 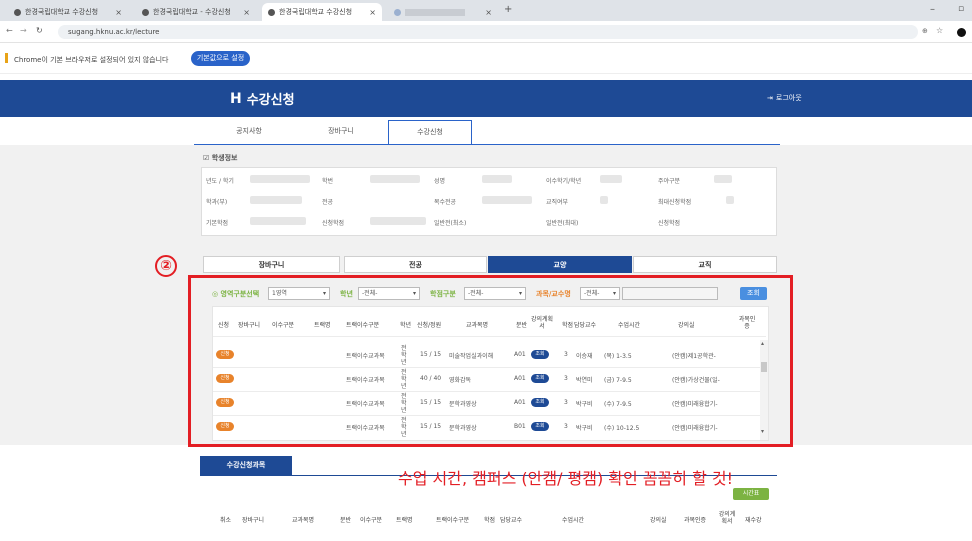 What do you see at coordinates (253, 520) in the screenshot?
I see `column-header: 장바구니` at bounding box center [253, 520].